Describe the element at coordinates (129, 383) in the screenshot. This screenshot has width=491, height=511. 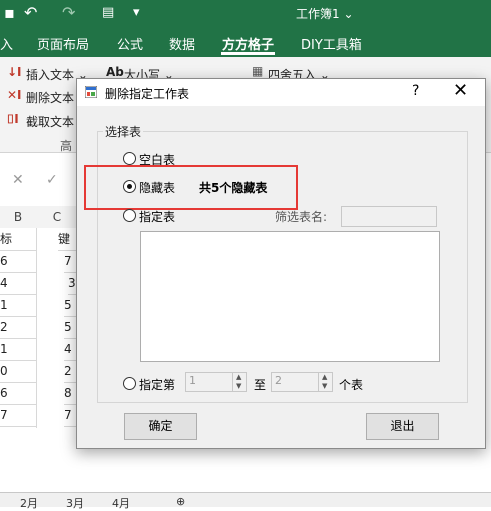
I see `range-radio` at that location.